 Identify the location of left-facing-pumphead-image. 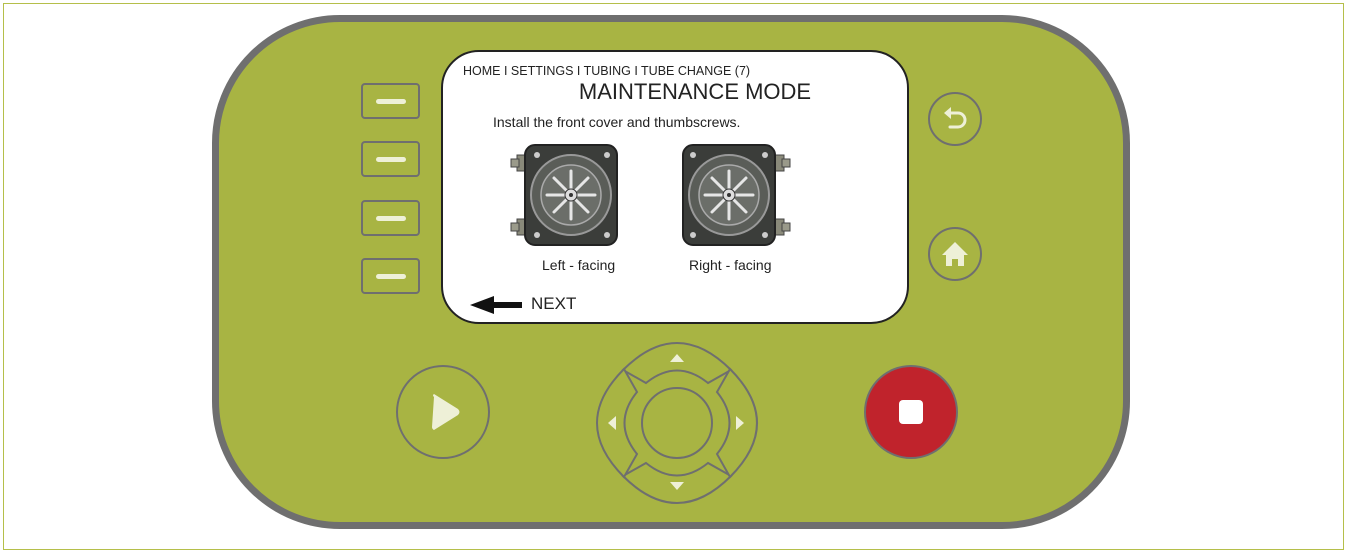
(564, 195).